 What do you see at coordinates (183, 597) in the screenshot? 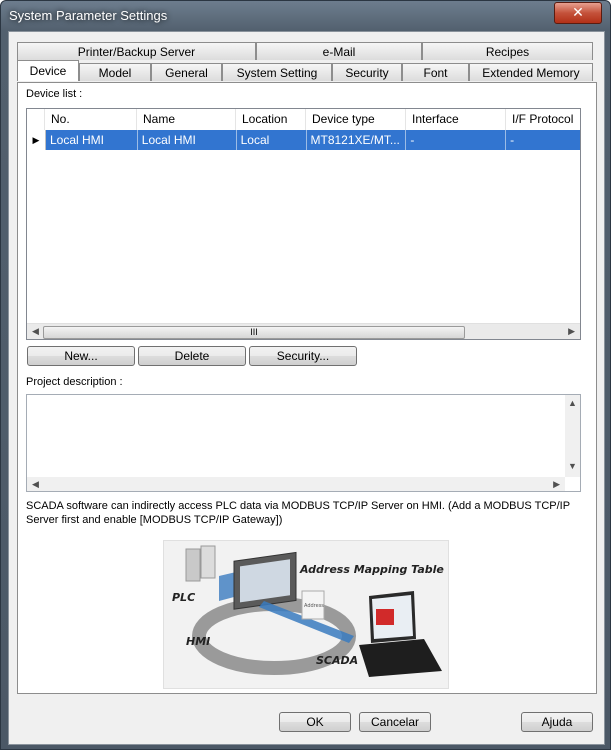
I see `plc-label: PLC` at bounding box center [183, 597].